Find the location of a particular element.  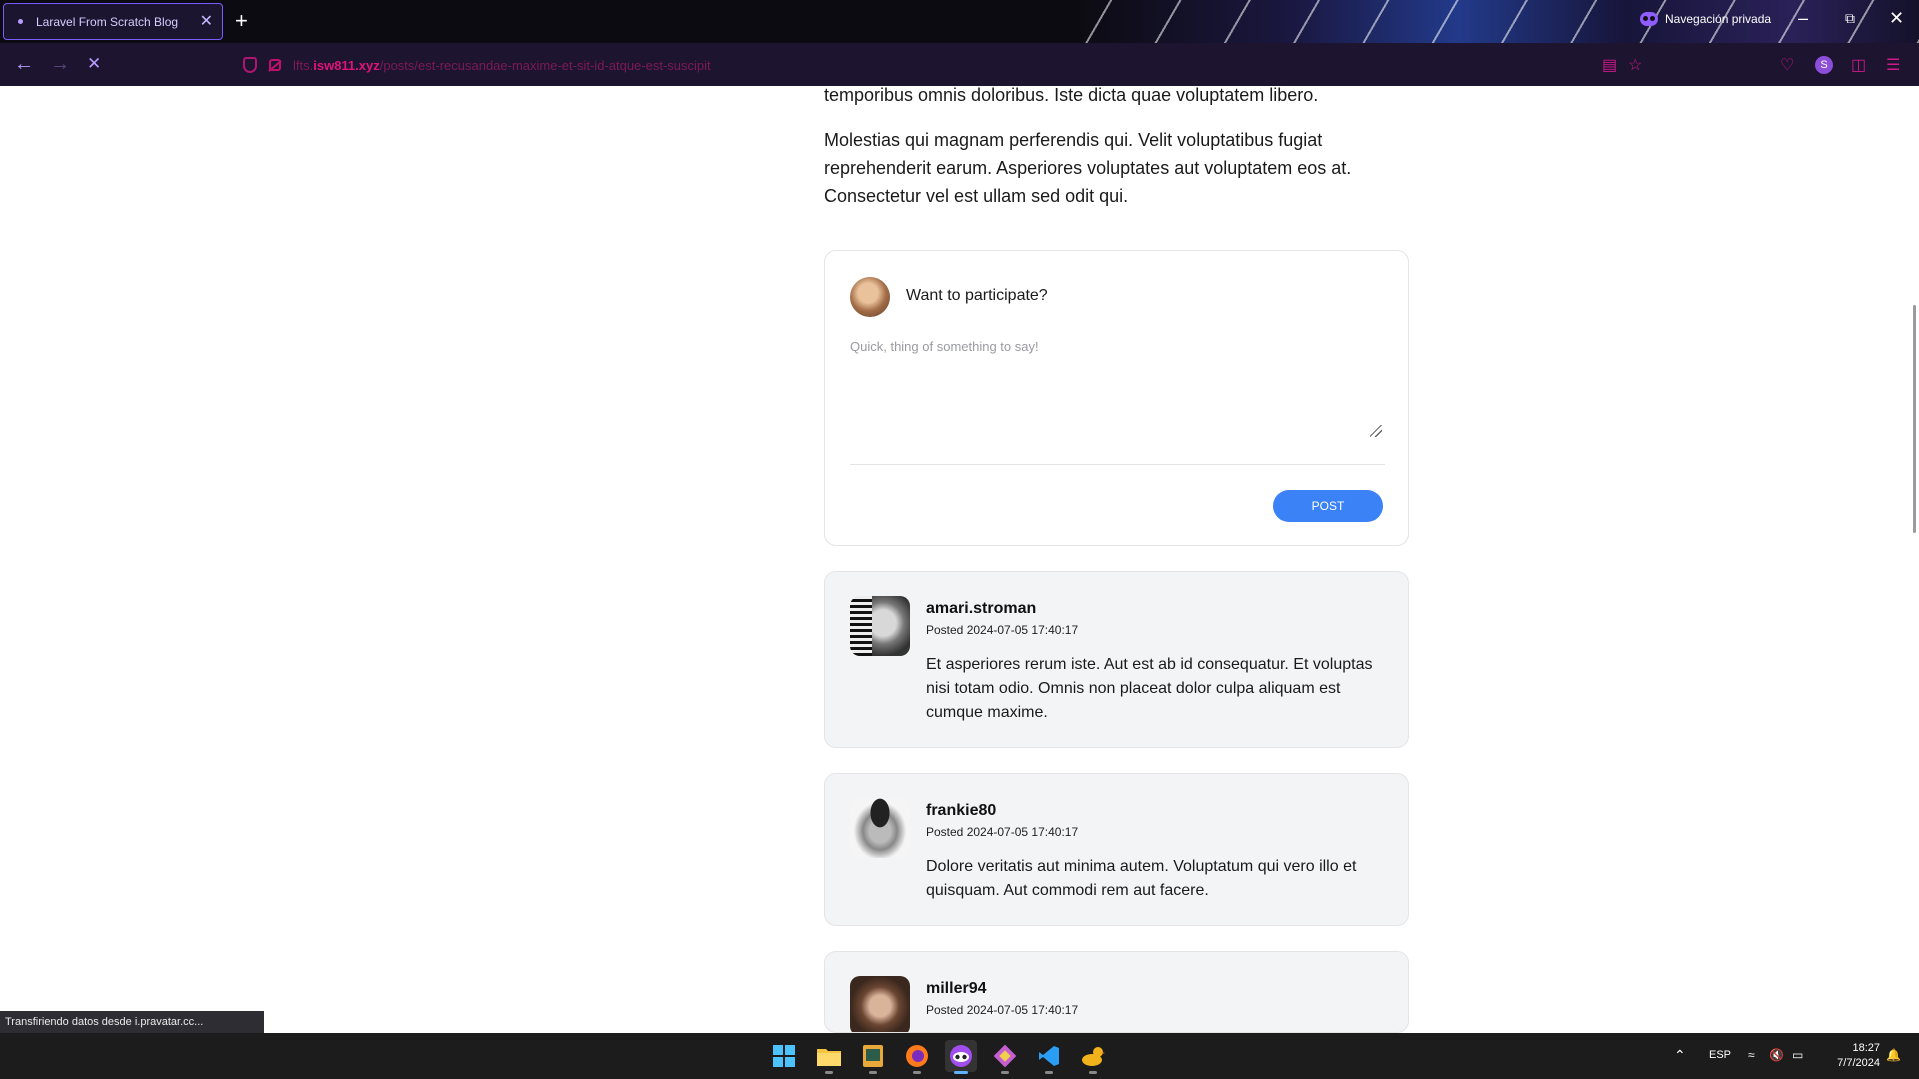

comment-form-title: Want to participate? is located at coordinates (977, 295).